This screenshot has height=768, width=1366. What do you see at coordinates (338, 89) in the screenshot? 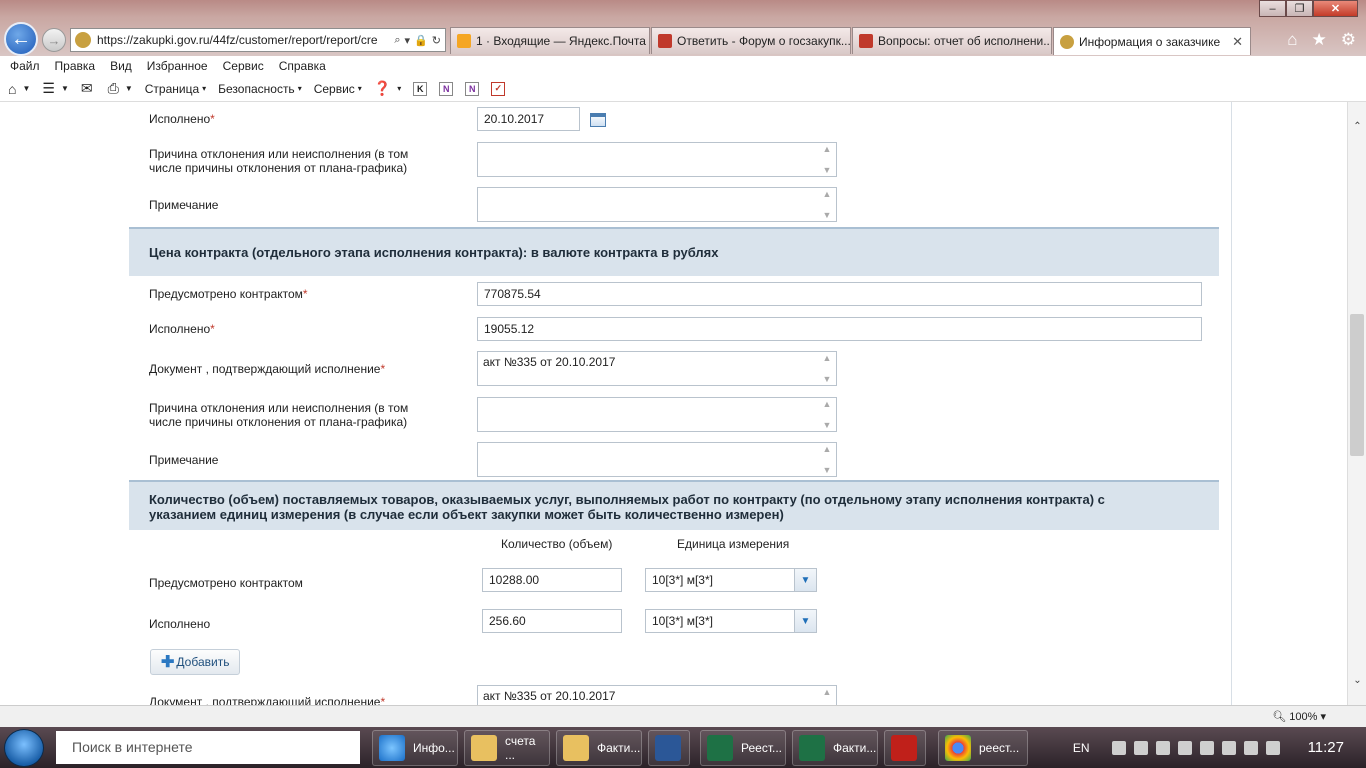
I see `service-menu: Сервис ▾` at bounding box center [338, 89].